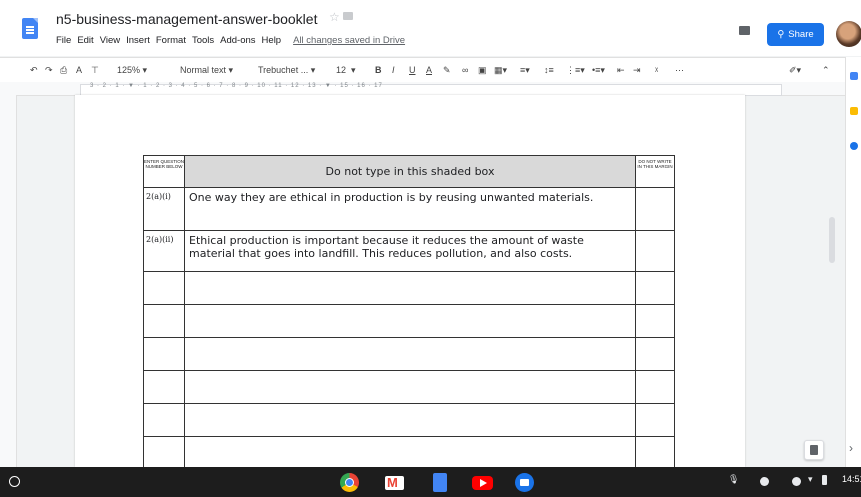 Image resolution: width=861 pixels, height=497 pixels. What do you see at coordinates (63, 70) in the screenshot?
I see `print-icon: ⎙` at bounding box center [63, 70].